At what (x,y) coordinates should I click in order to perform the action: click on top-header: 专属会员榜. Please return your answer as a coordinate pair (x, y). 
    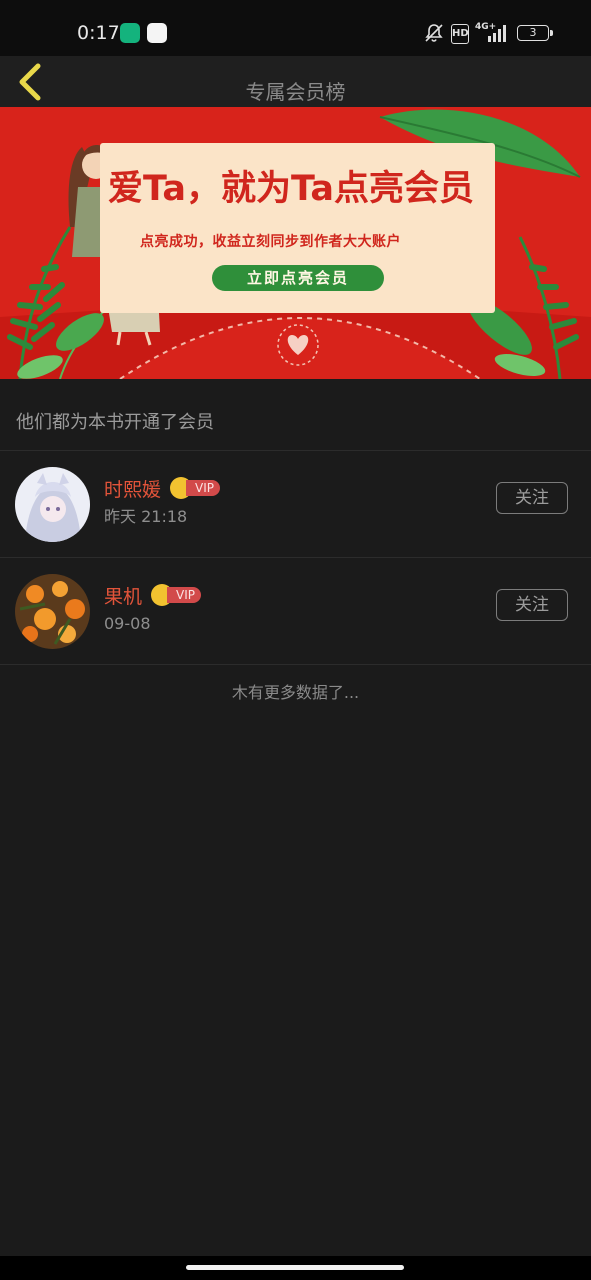
    Looking at the image, I should click on (295, 82).